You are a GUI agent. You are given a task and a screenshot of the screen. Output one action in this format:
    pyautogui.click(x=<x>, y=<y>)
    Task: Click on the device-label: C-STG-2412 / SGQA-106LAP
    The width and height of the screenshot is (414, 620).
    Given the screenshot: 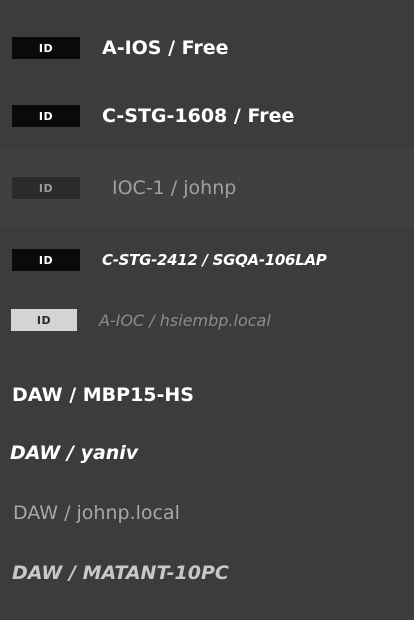 What is the action you would take?
    pyautogui.click(x=214, y=260)
    